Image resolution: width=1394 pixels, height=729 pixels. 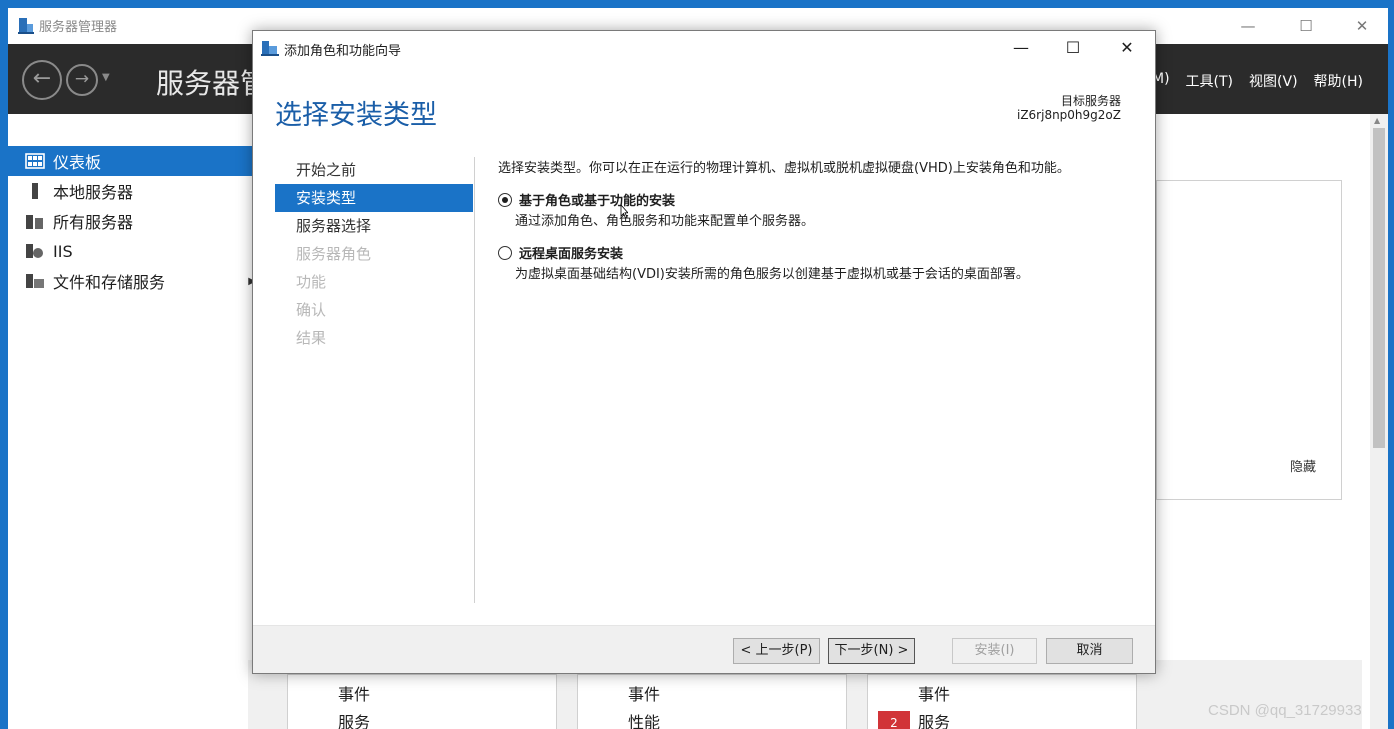 I want to click on iis-icon, so click(x=34, y=251).